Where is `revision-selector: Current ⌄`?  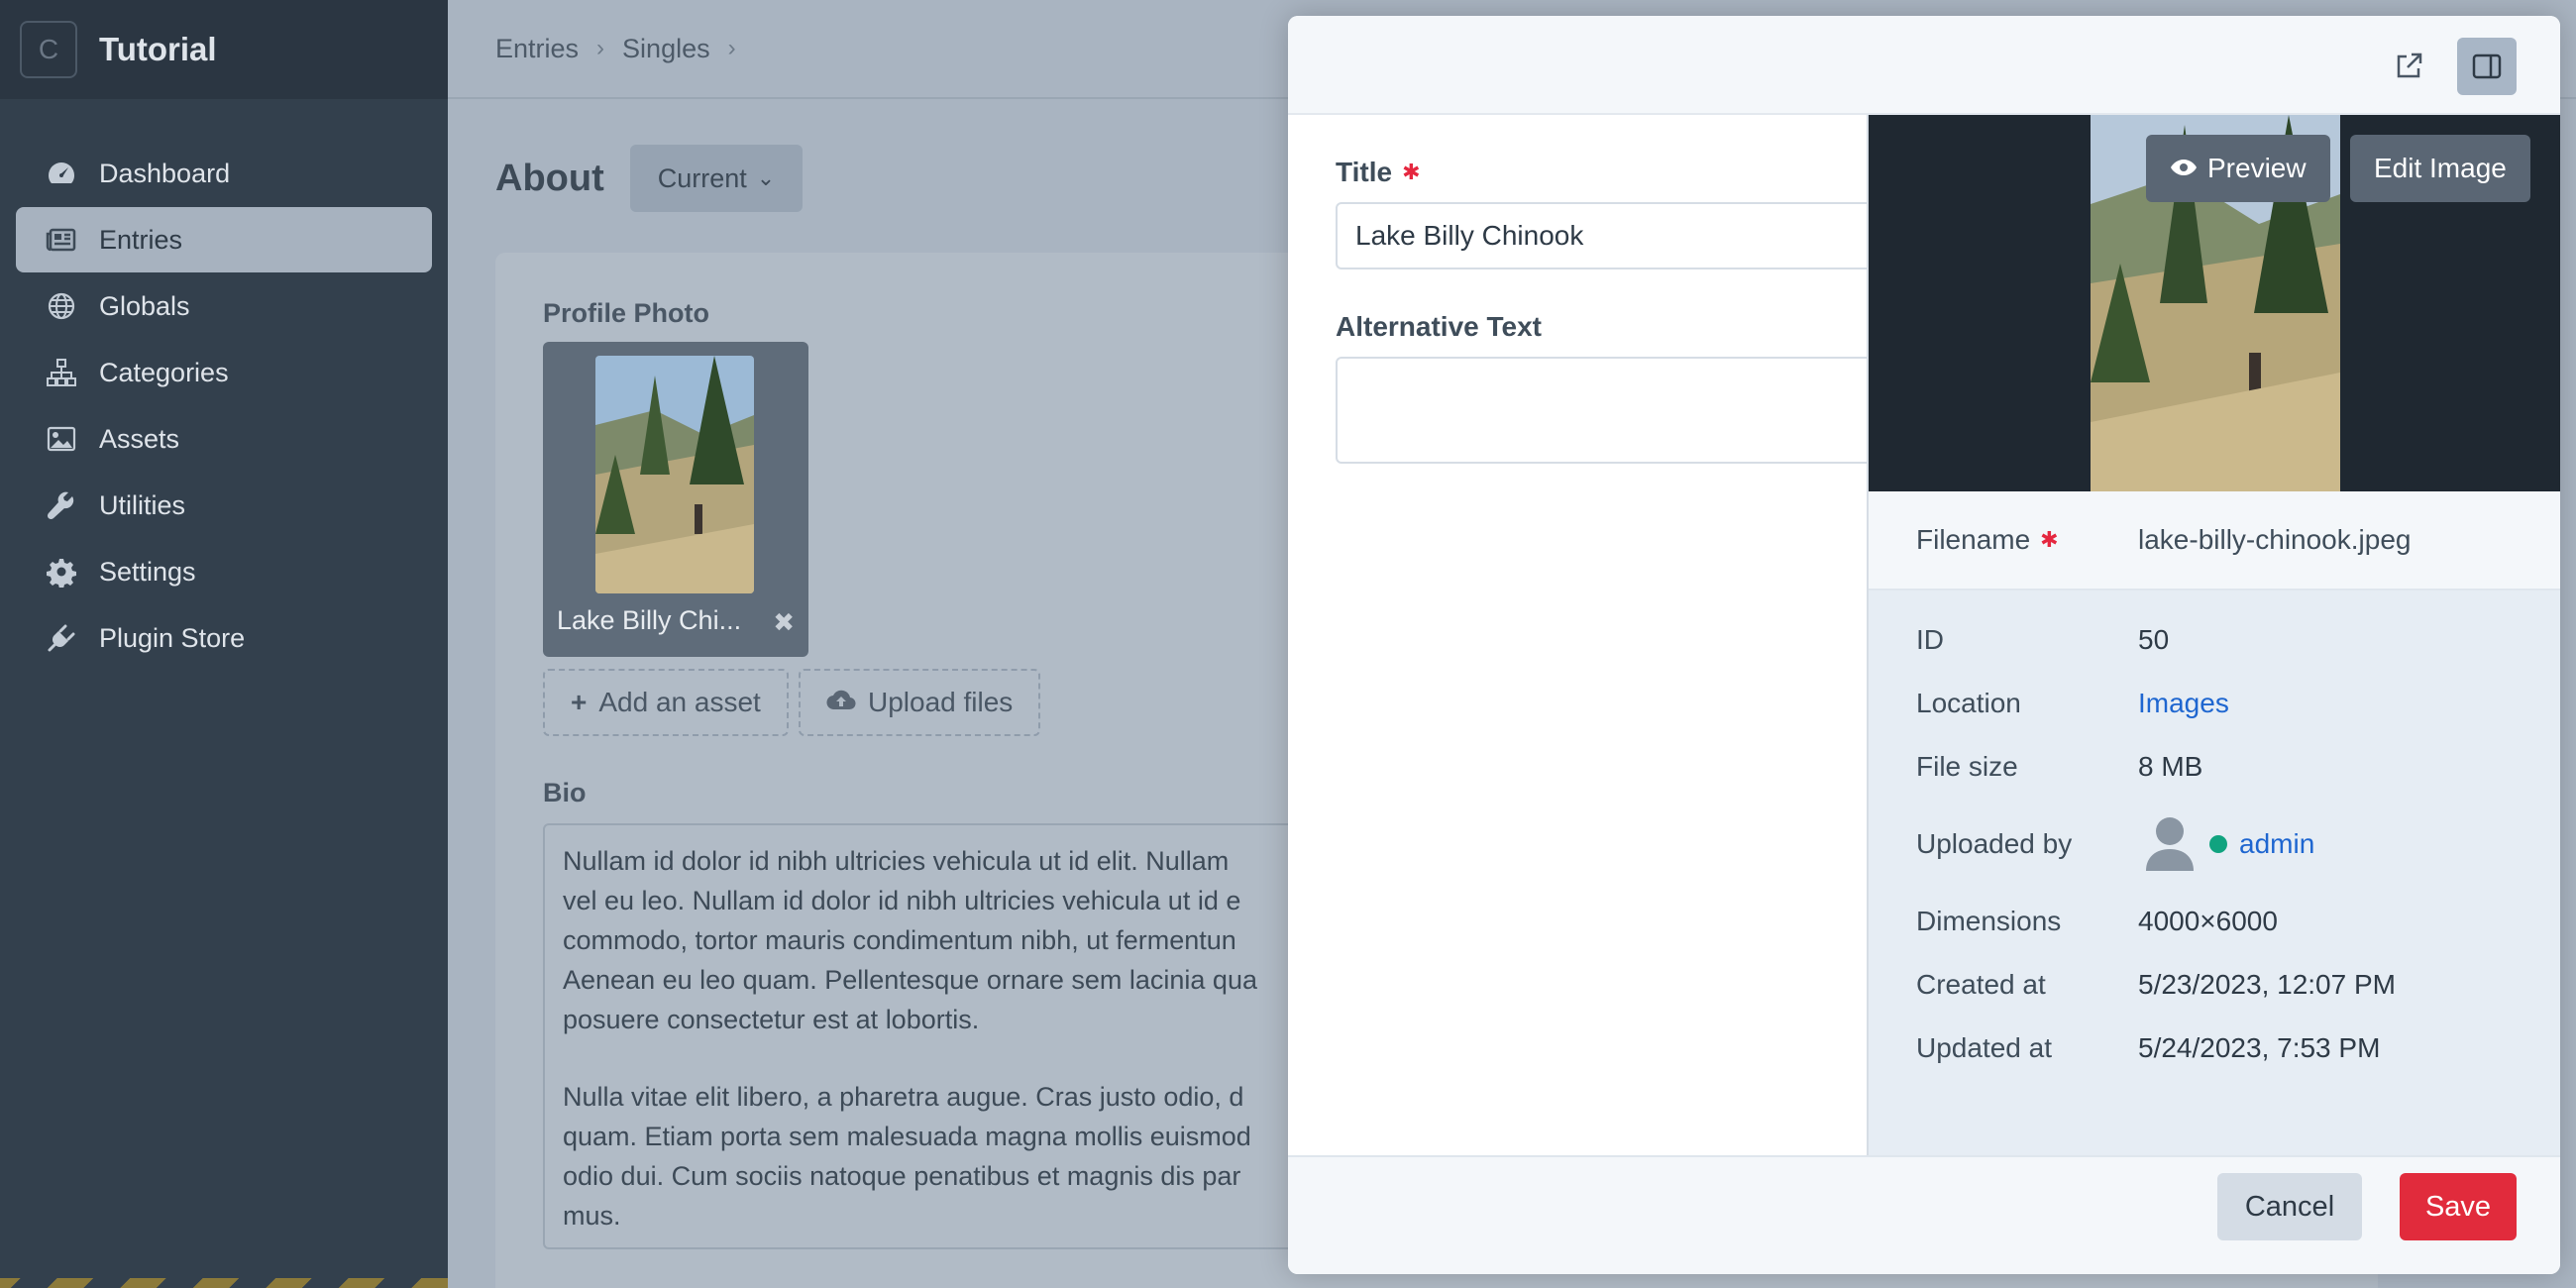 revision-selector: Current ⌄ is located at coordinates (716, 178).